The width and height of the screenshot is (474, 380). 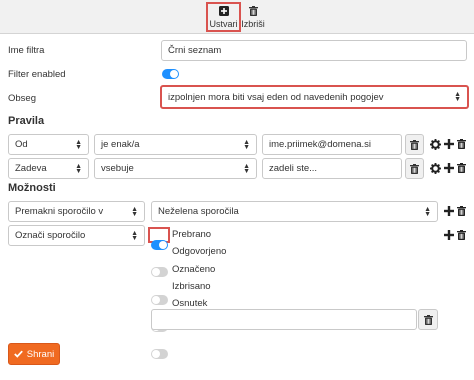 I want to click on rule-field-value: Zadeva, so click(x=31, y=168).